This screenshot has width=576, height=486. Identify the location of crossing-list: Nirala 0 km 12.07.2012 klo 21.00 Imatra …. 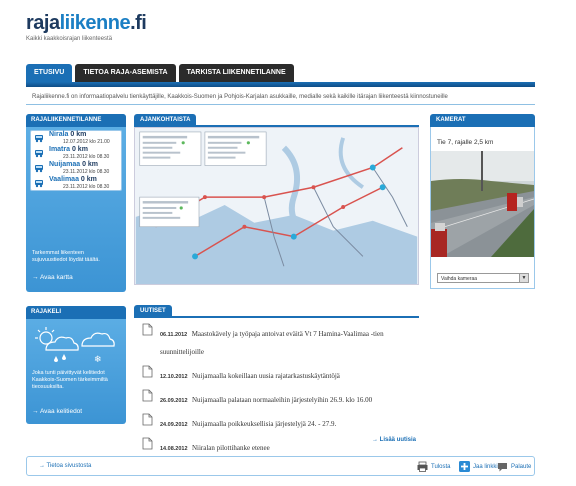
(76, 160).